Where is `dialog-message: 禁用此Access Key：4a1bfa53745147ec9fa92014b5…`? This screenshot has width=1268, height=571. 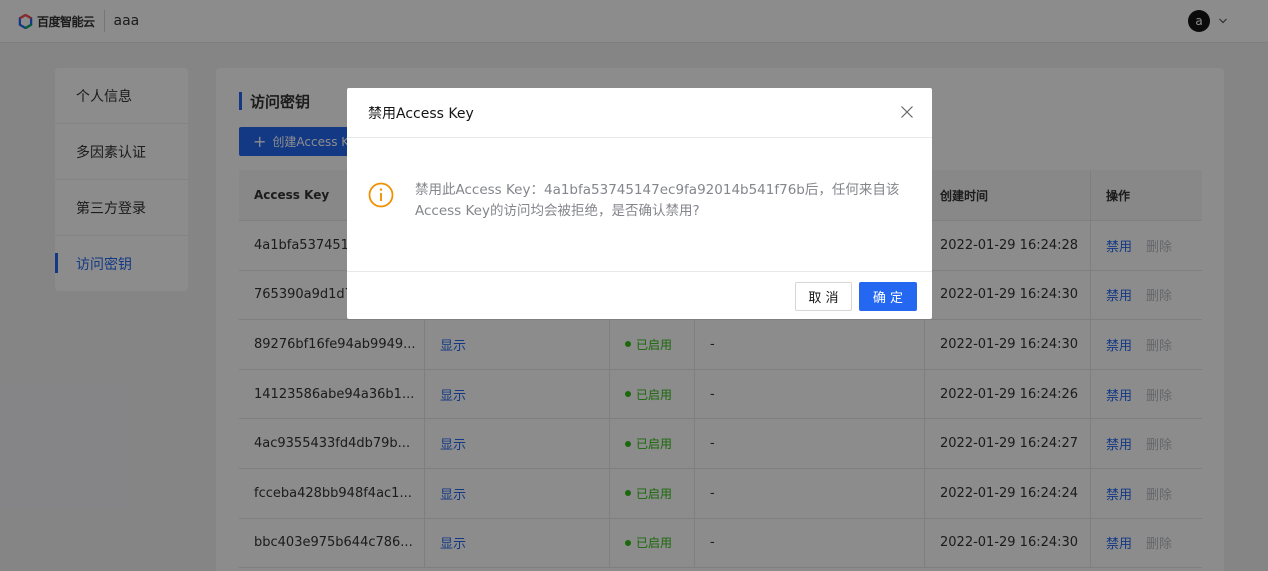 dialog-message: 禁用此Access Key：4a1bfa53745147ec9fa92014b5… is located at coordinates (657, 200).